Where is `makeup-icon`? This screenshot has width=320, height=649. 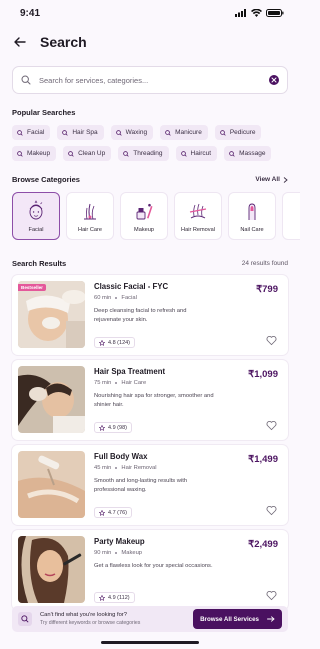 makeup-icon is located at coordinates (144, 211).